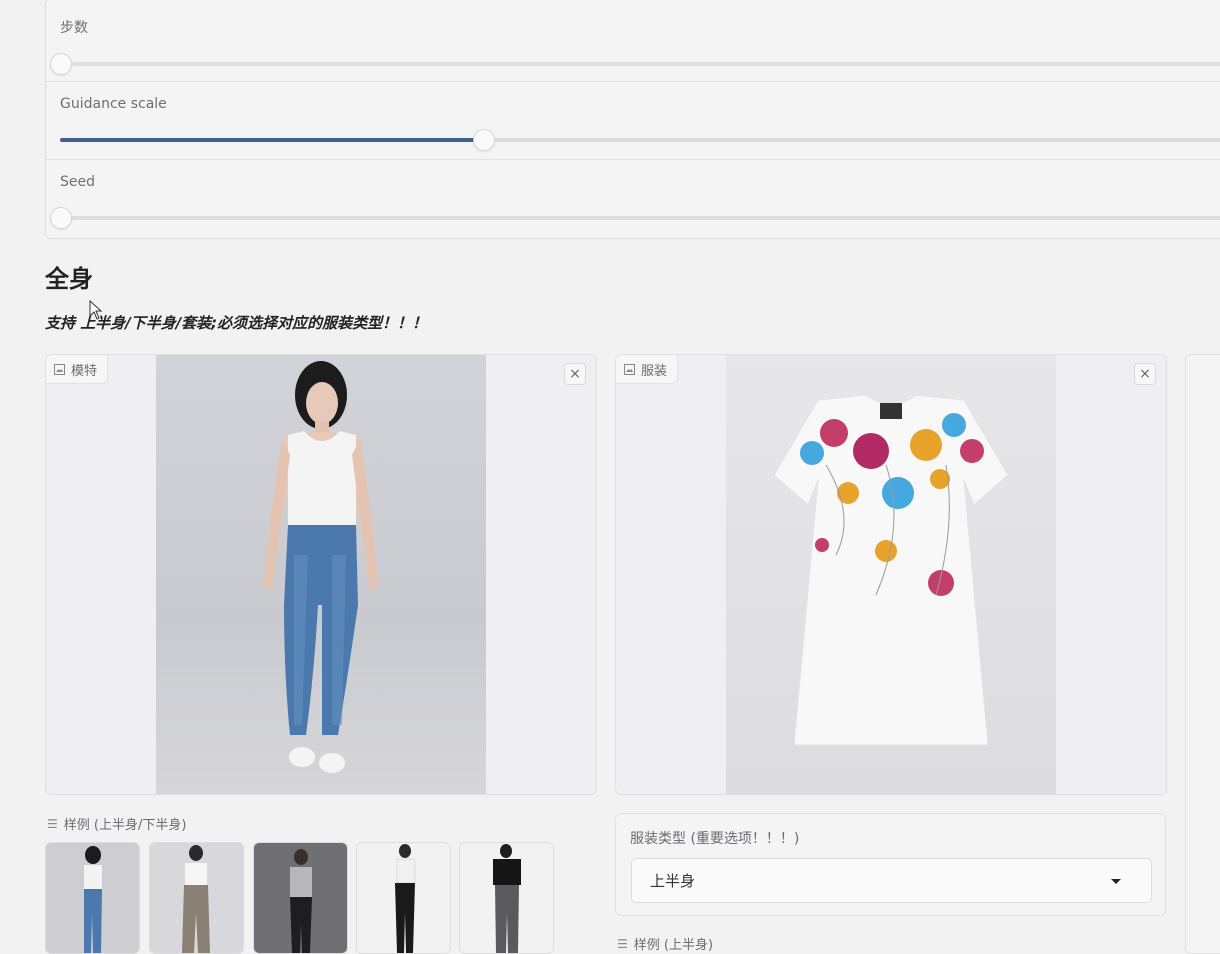 The height and width of the screenshot is (954, 1220). I want to click on model-examples-label: ☰ 样例 (上半身/下半身), so click(117, 824).